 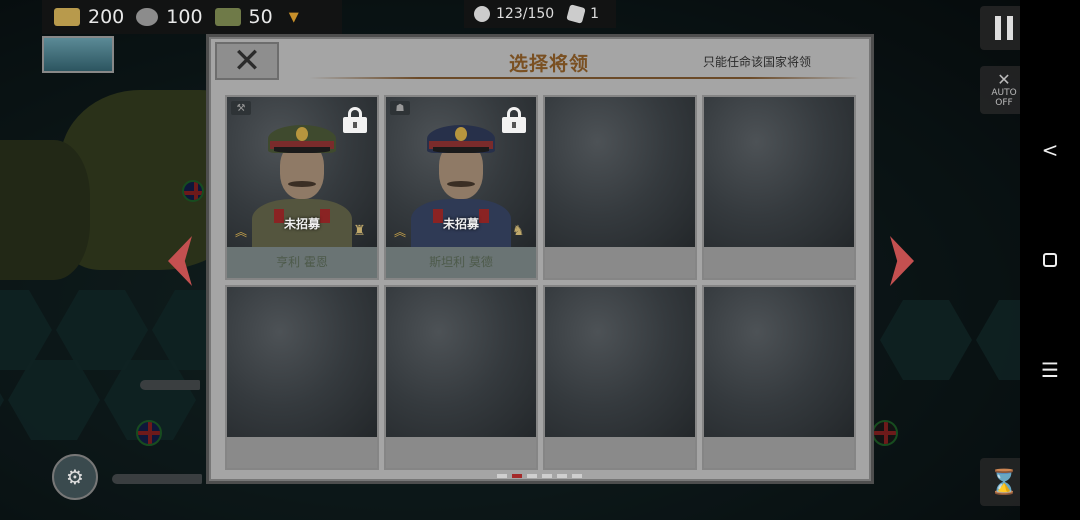 I want to click on back-button: <, so click(x=1050, y=150).